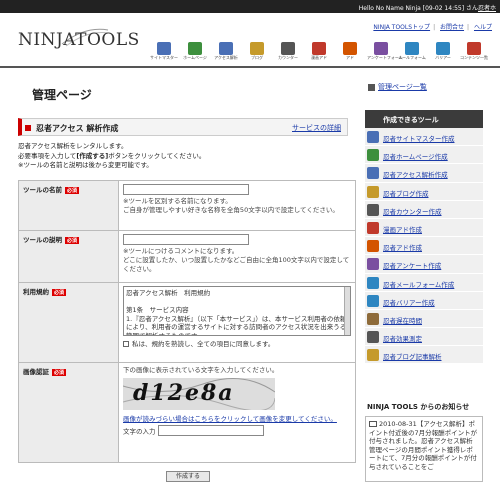  What do you see at coordinates (418, 407) in the screenshot?
I see `news-heading: NINJA TOOLS からのお知らせ` at bounding box center [418, 407].